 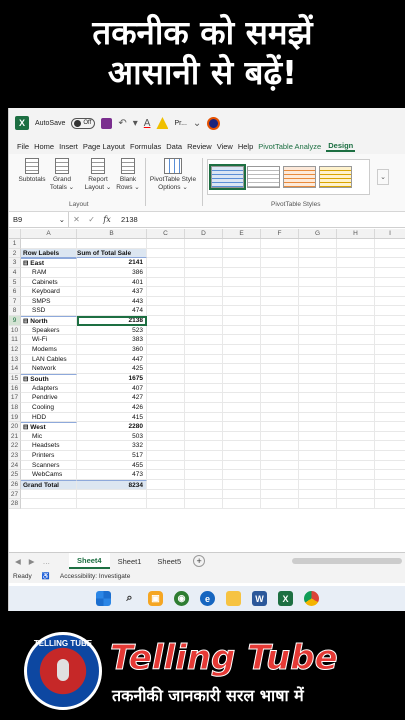 What do you see at coordinates (83, 123) in the screenshot?
I see `autosave-toggle: Off` at bounding box center [83, 123].